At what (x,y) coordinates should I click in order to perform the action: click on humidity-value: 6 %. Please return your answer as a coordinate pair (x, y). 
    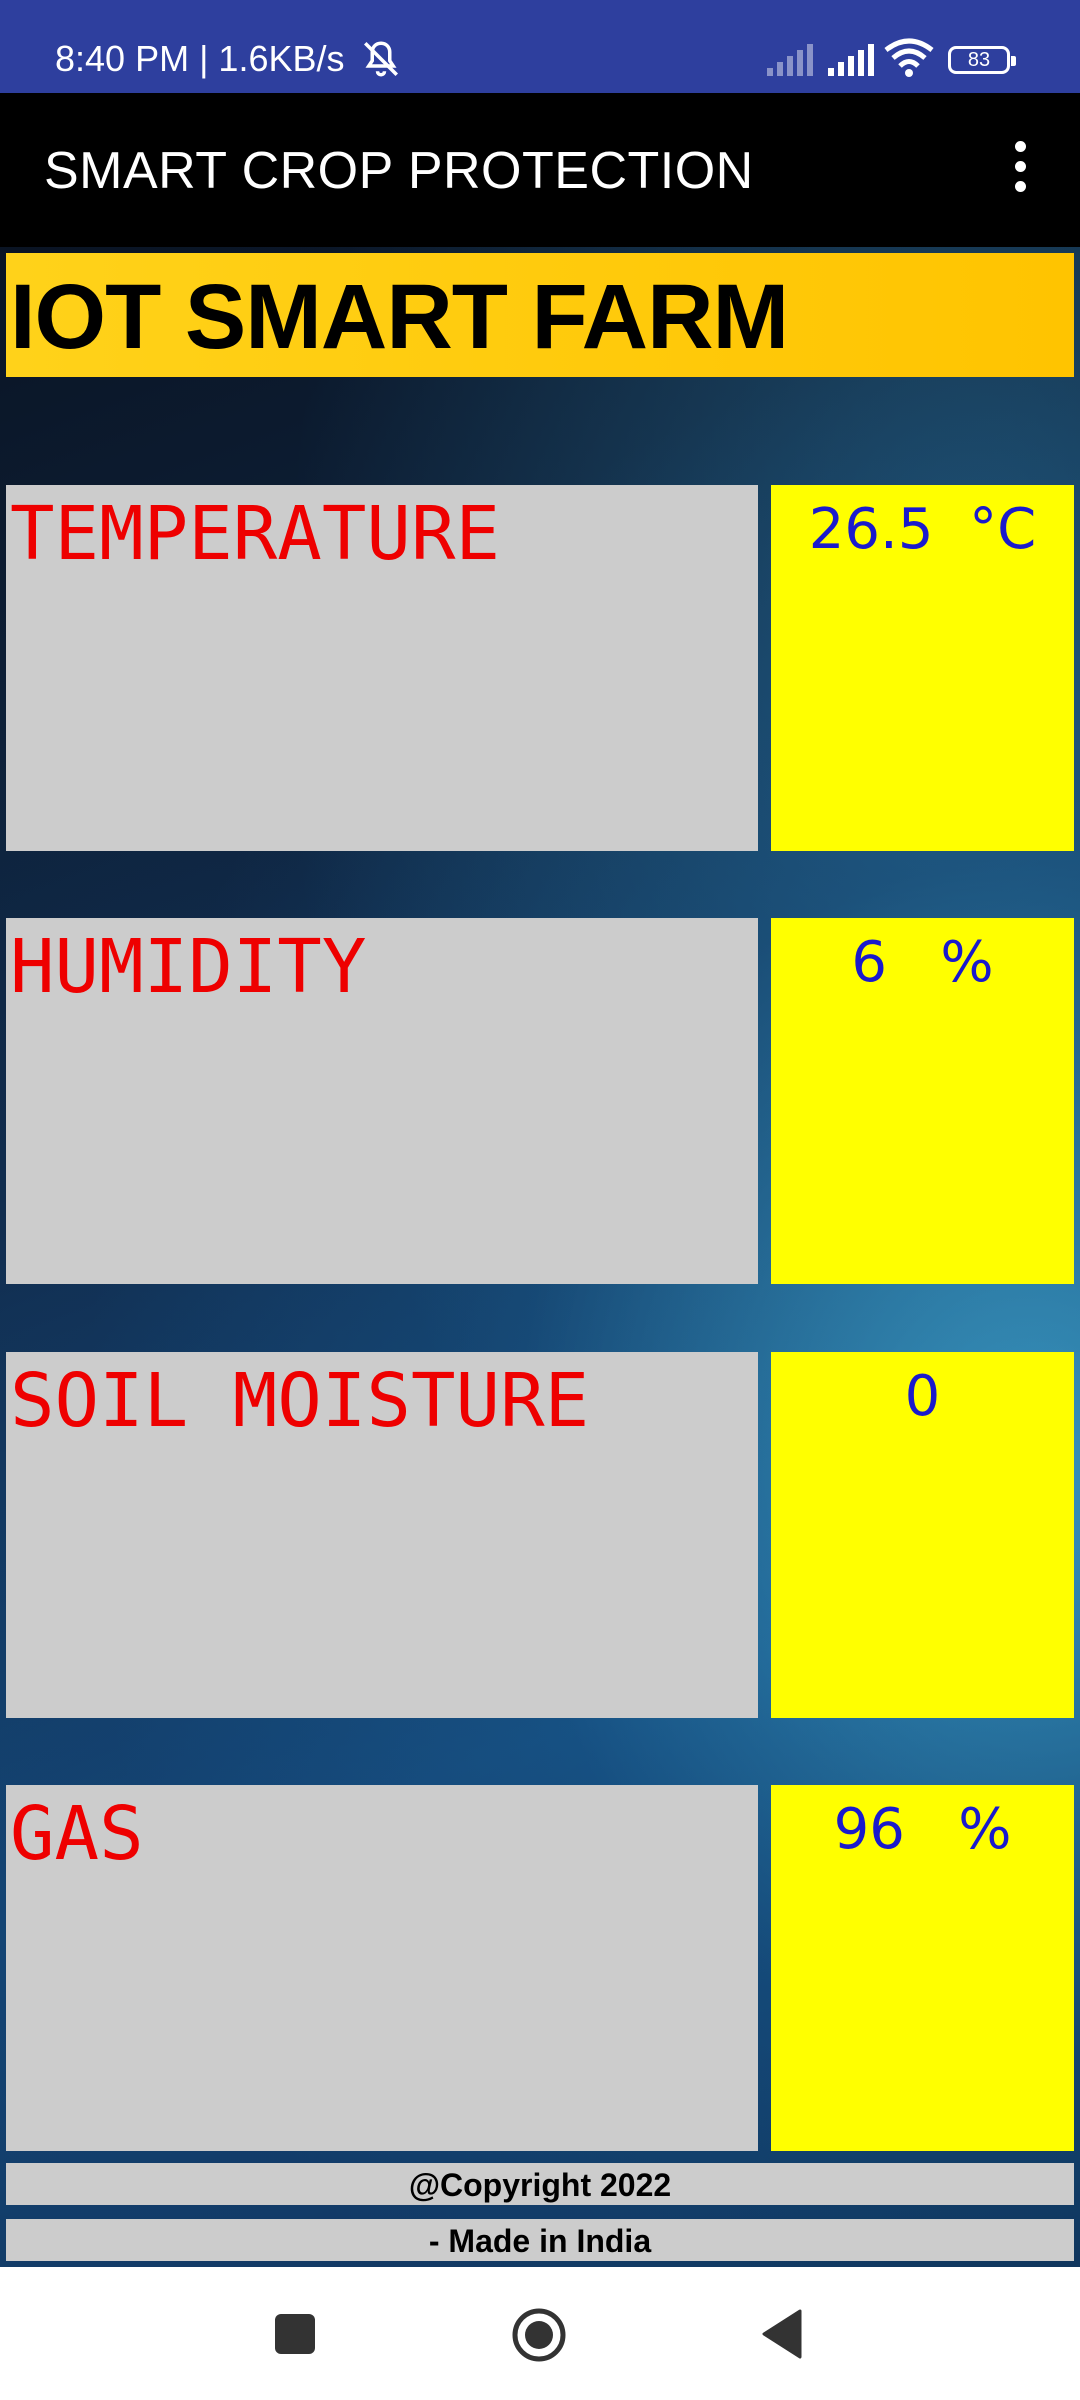
    Looking at the image, I should click on (922, 962).